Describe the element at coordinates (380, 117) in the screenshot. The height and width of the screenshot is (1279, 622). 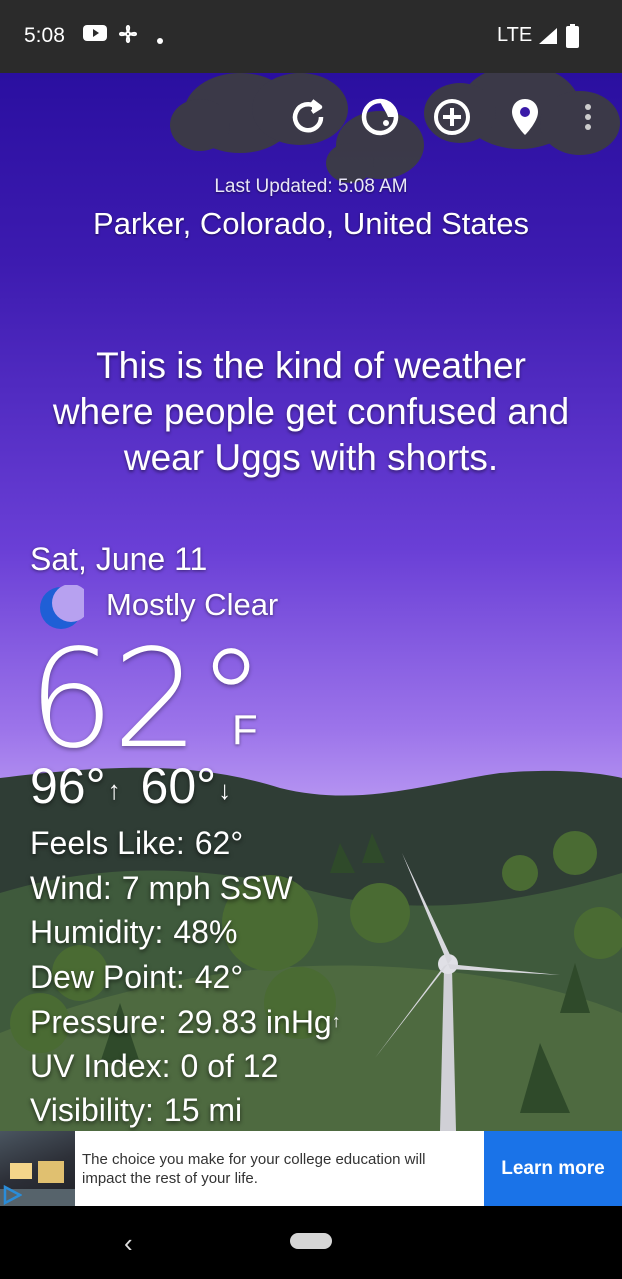
I see `theme-icon` at that location.